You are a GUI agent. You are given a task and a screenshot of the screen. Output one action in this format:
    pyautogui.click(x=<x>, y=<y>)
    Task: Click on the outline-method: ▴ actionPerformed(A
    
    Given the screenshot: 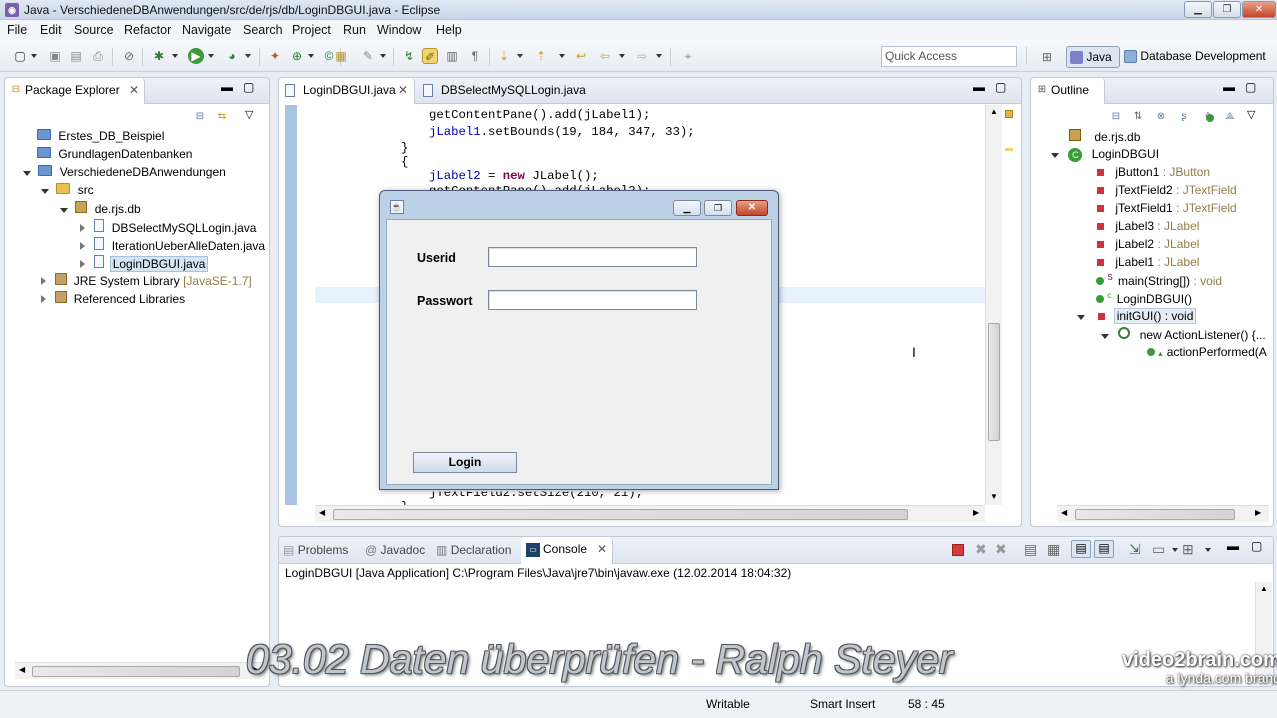 What is the action you would take?
    pyautogui.click(x=1207, y=352)
    